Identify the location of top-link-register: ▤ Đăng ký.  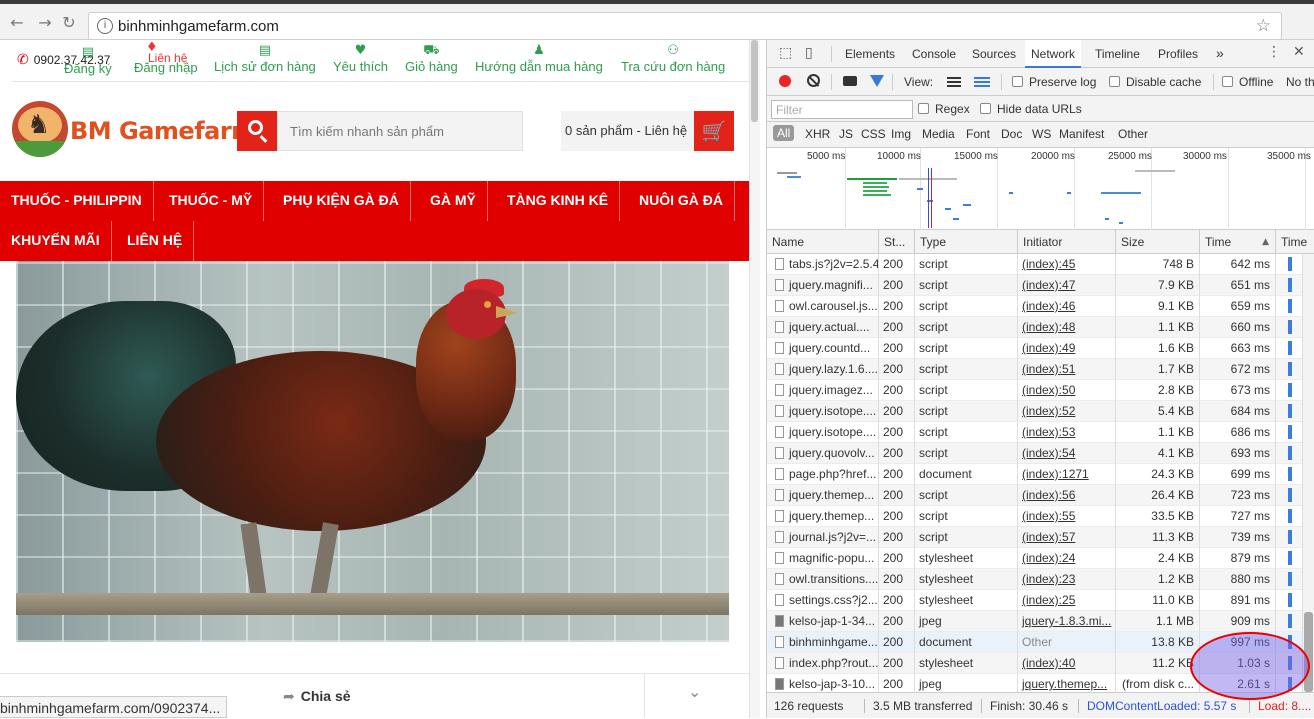
(88, 60).